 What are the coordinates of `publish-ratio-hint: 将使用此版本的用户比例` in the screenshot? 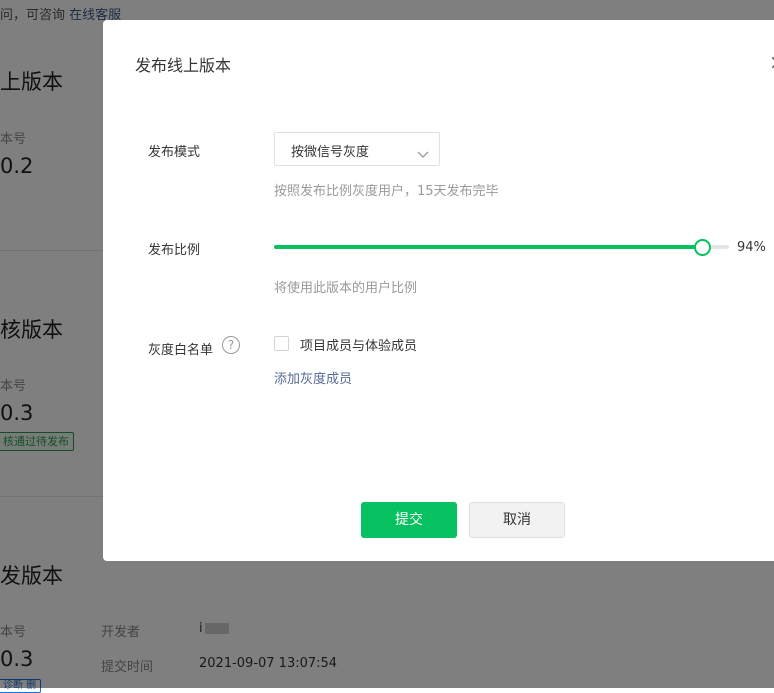 It's located at (346, 288).